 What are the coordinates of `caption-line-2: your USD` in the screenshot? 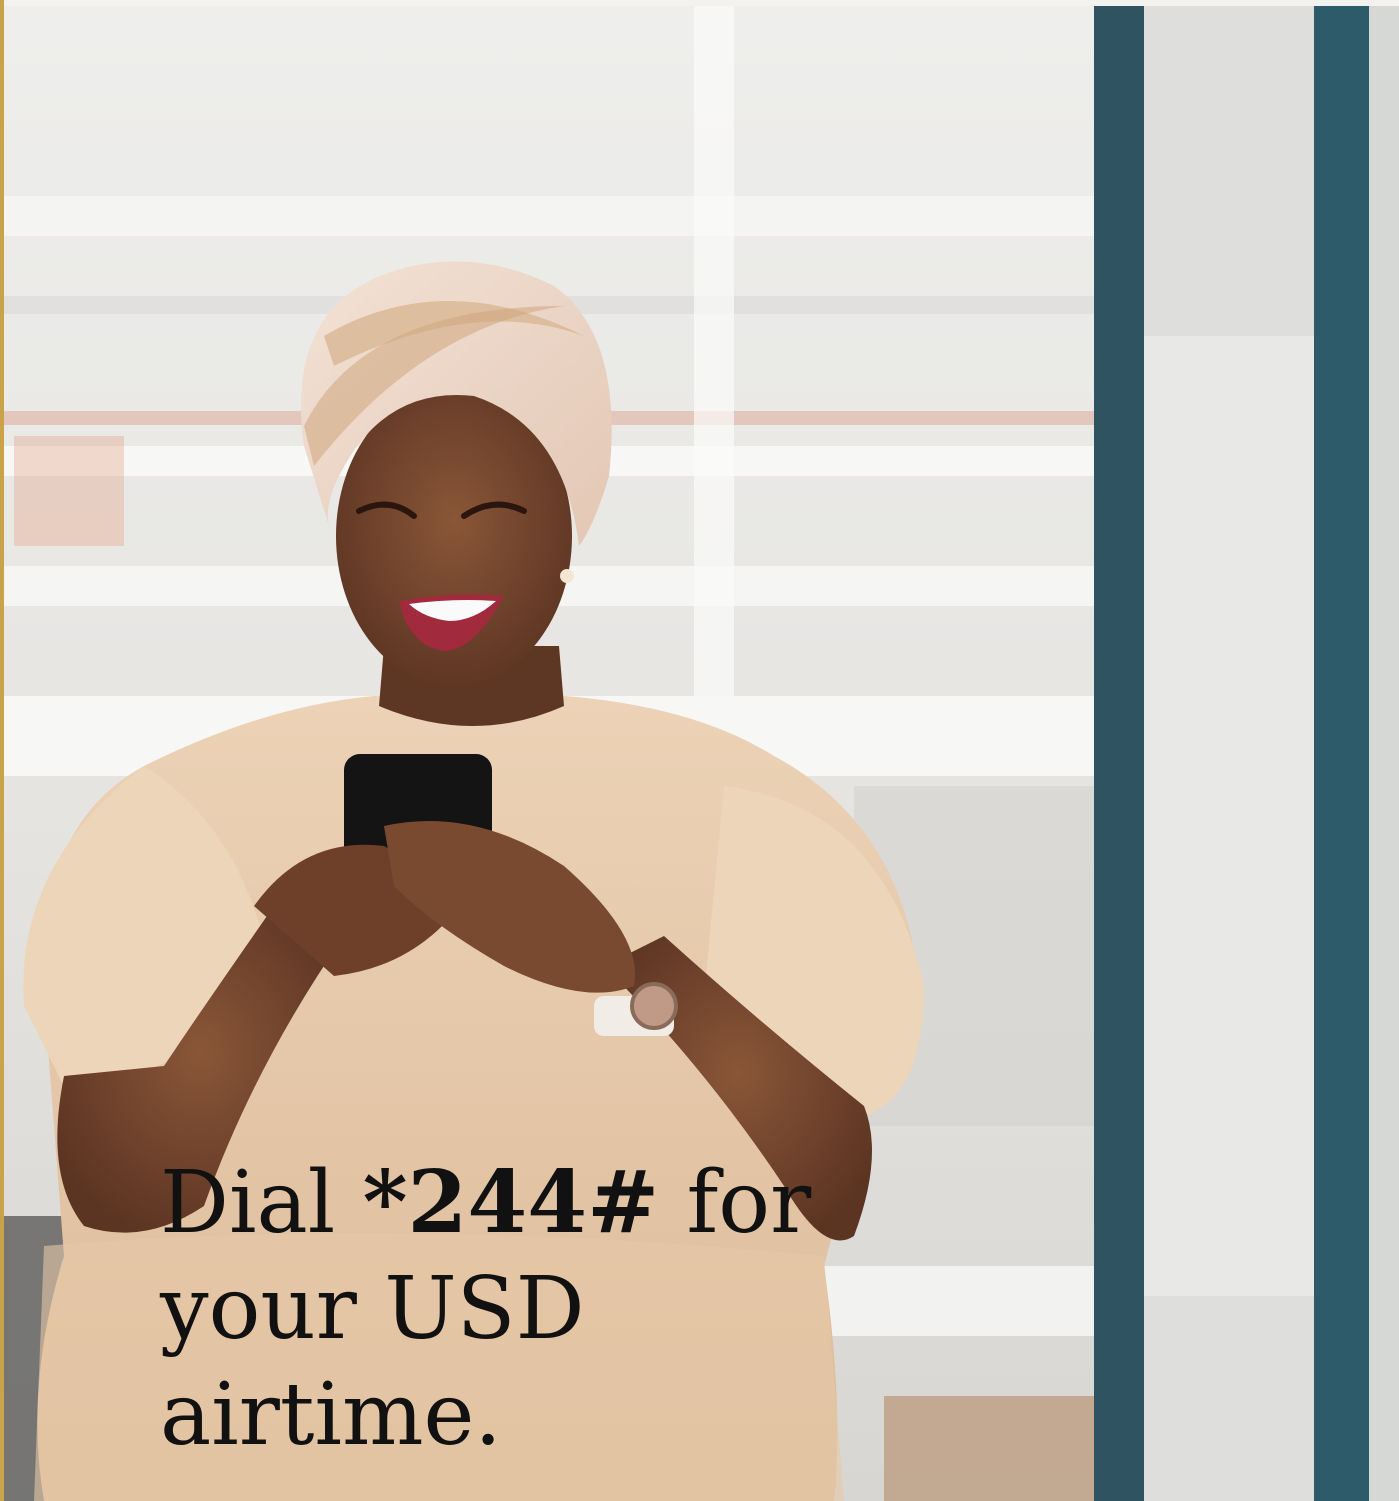 It's located at (372, 1309).